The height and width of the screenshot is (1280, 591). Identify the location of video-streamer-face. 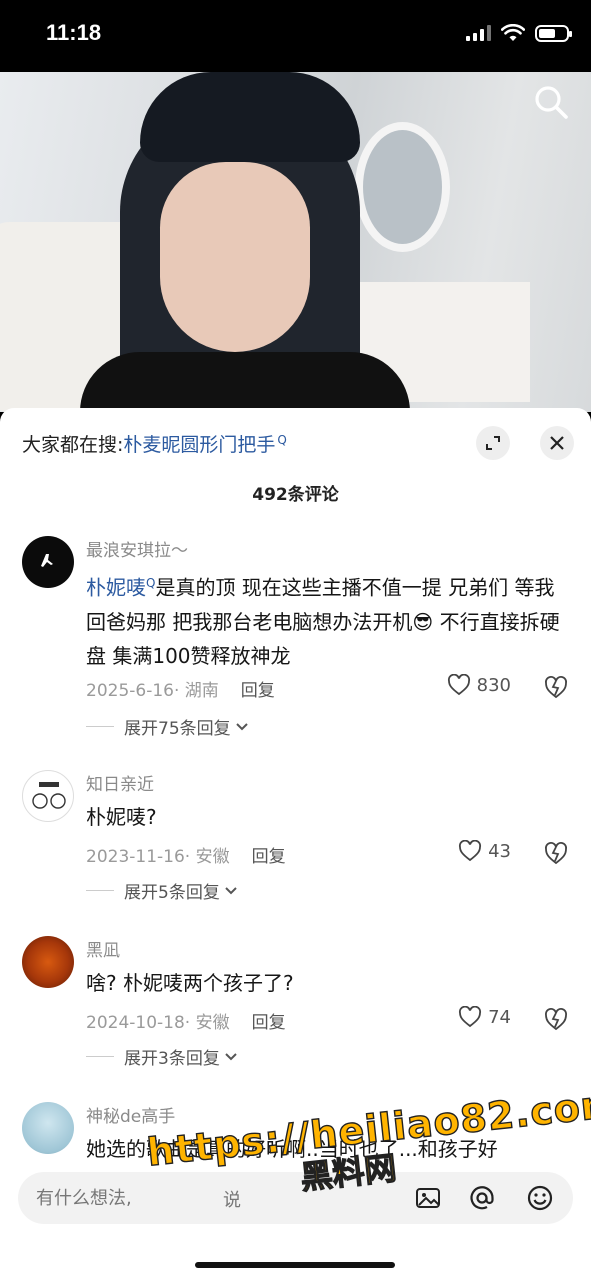
(235, 257).